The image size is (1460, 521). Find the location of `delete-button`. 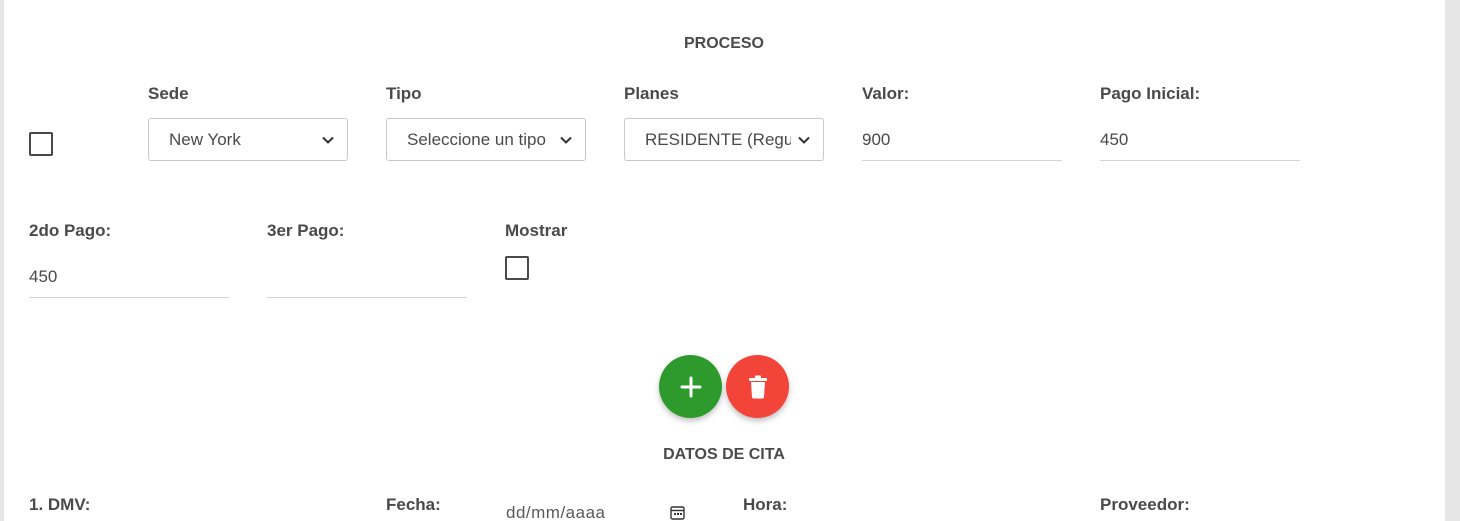

delete-button is located at coordinates (757, 386).